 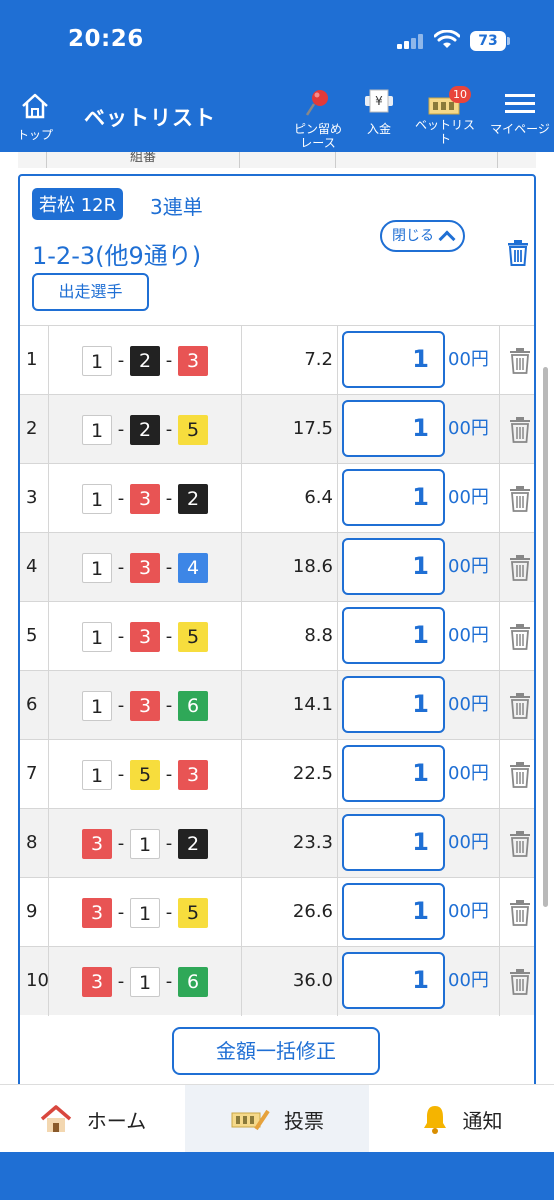 What do you see at coordinates (276, 1051) in the screenshot?
I see `bulk-edit-button: 金額一括修正` at bounding box center [276, 1051].